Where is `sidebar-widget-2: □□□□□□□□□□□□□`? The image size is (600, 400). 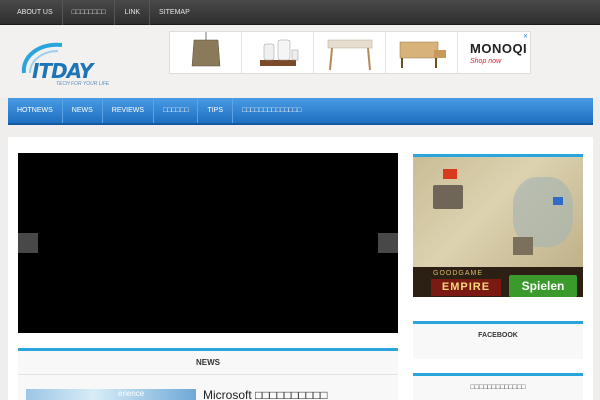 sidebar-widget-2: □□□□□□□□□□□□□ is located at coordinates (498, 386).